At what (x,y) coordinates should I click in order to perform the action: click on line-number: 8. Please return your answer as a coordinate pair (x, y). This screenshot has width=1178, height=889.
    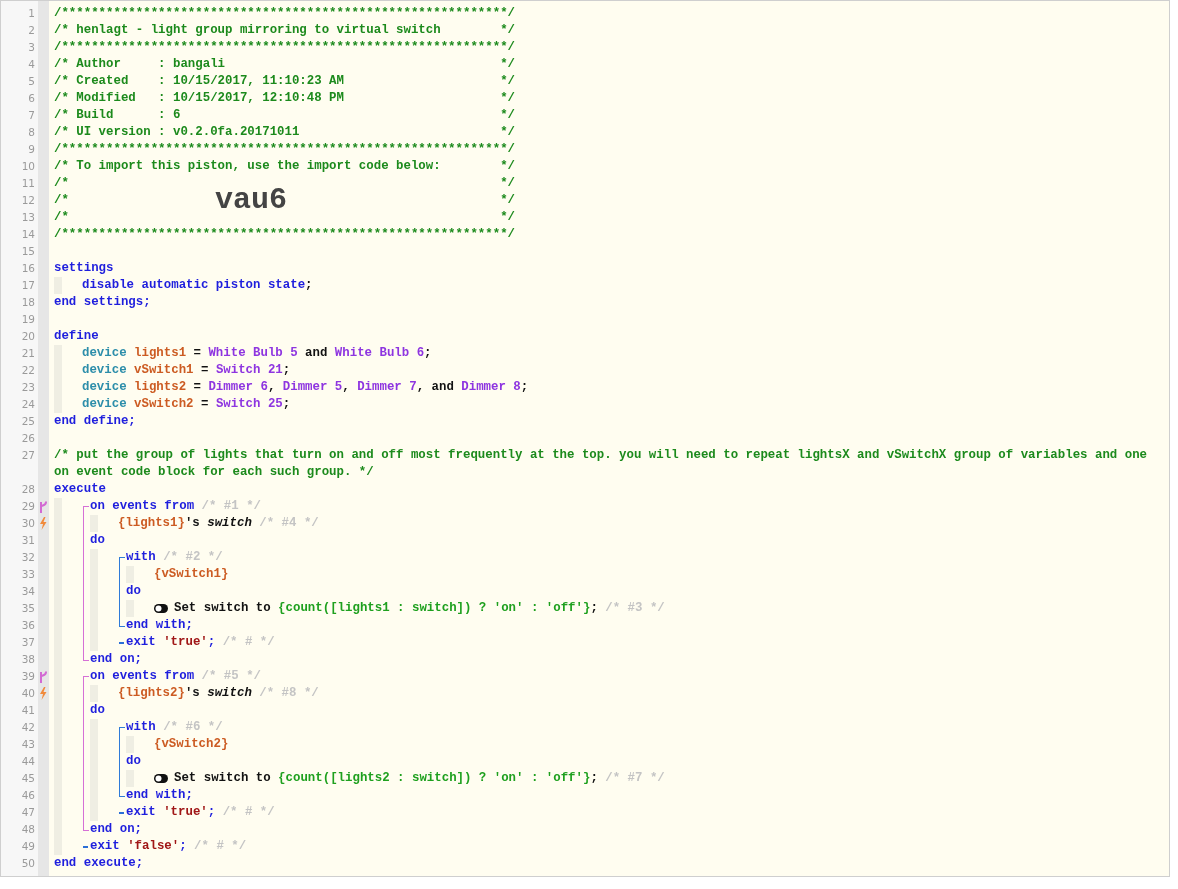
    Looking at the image, I should click on (31, 132).